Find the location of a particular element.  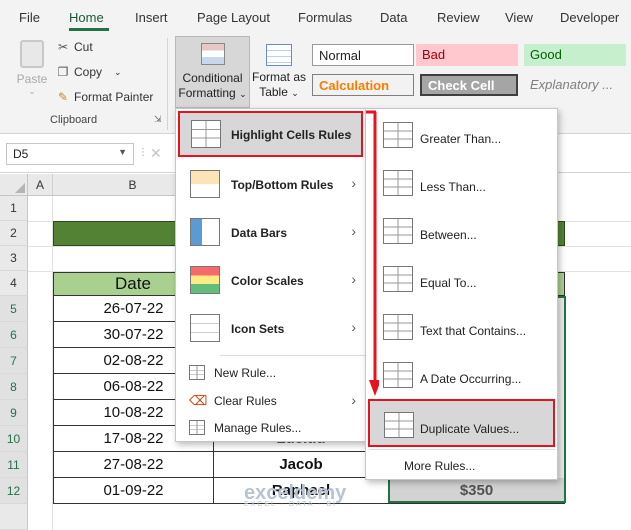

tab-data: Data is located at coordinates (393, 17).